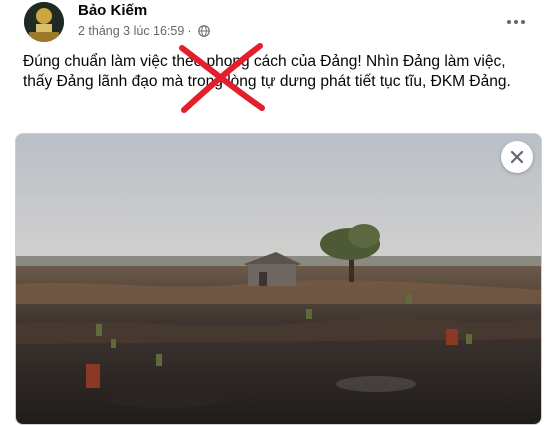 The width and height of the screenshot is (546, 425). I want to click on avatar, so click(44, 22).